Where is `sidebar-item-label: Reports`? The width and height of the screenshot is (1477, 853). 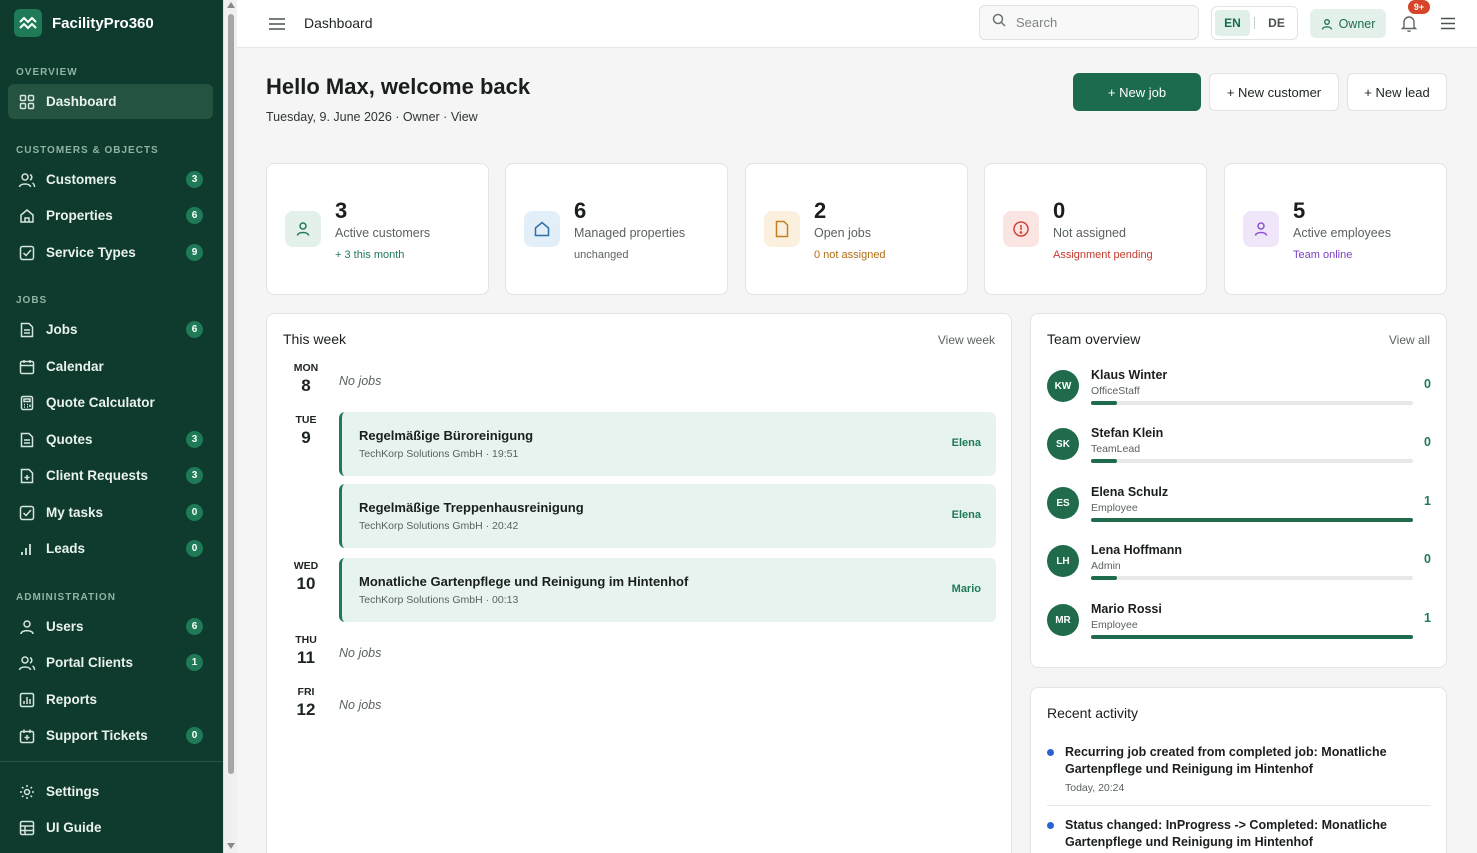
sidebar-item-label: Reports is located at coordinates (72, 699).